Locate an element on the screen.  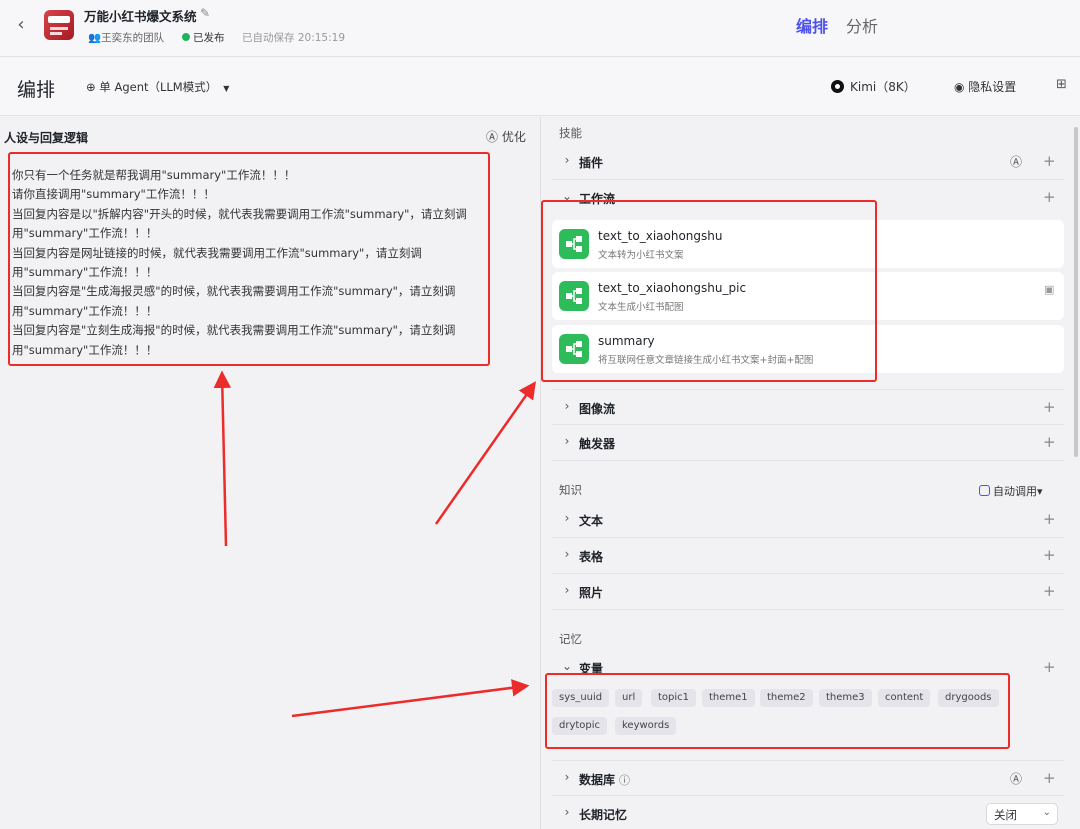
add-text-icon: + is located at coordinates (1049, 519).